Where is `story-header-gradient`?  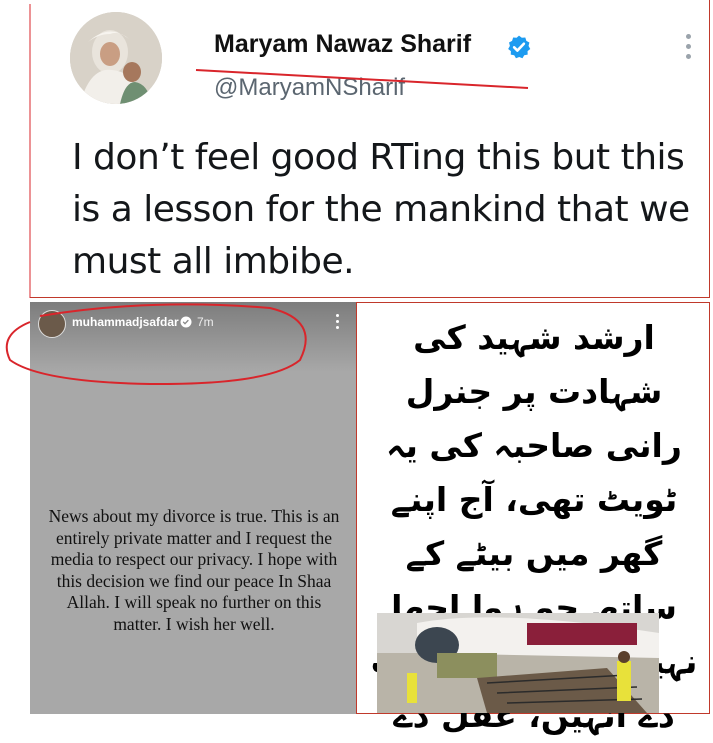 story-header-gradient is located at coordinates (193, 337).